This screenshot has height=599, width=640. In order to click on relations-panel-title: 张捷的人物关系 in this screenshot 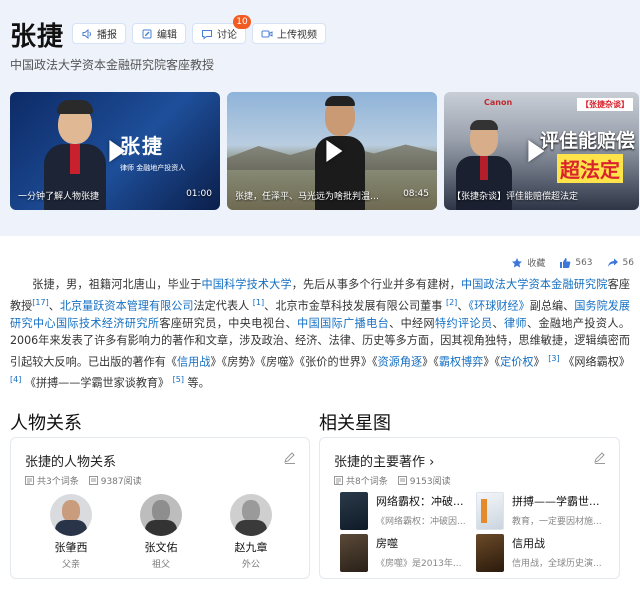, I will do `click(70, 460)`.